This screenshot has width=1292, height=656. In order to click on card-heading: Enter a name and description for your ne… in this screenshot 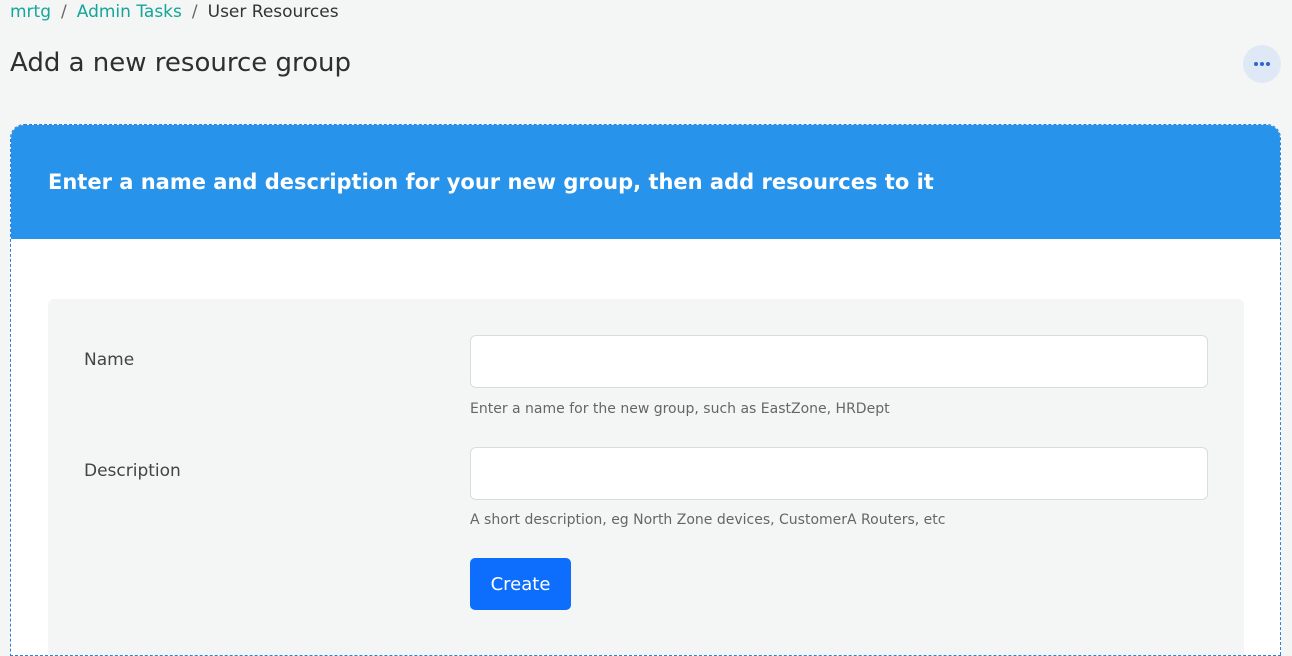, I will do `click(491, 182)`.